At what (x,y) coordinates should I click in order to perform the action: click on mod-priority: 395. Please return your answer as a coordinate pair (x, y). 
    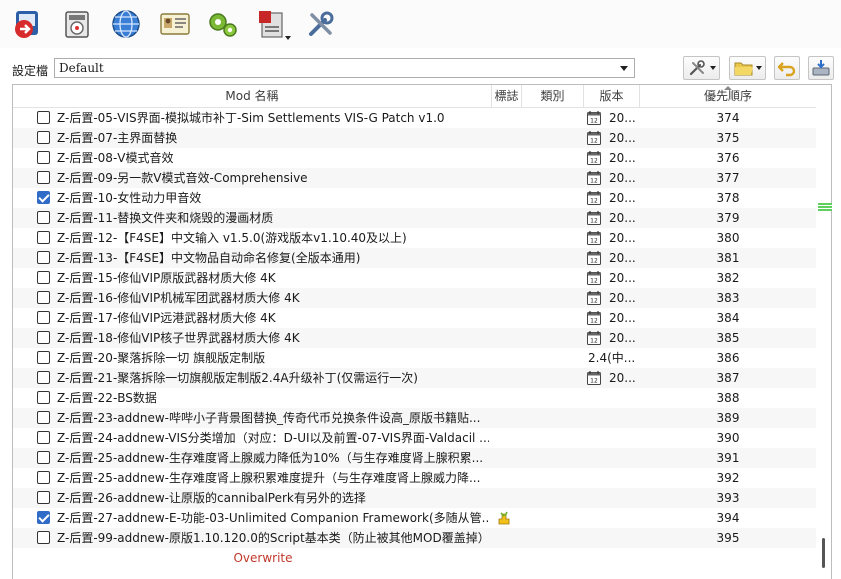
    Looking at the image, I should click on (728, 538).